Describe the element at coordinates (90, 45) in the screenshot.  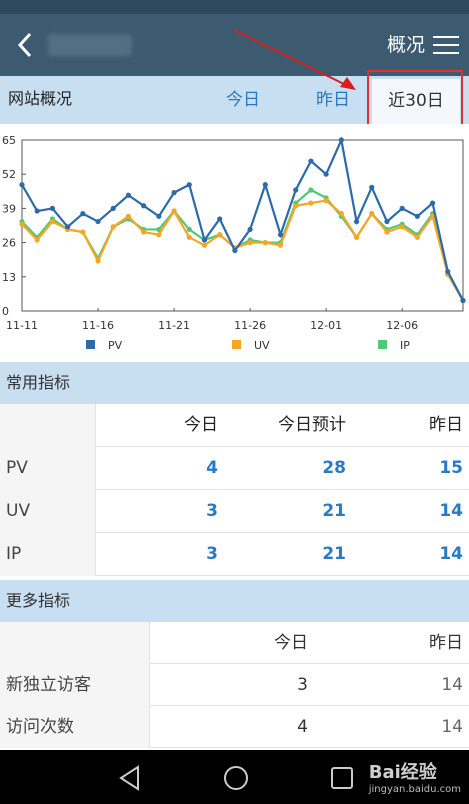
I see `blurred-site-name` at that location.